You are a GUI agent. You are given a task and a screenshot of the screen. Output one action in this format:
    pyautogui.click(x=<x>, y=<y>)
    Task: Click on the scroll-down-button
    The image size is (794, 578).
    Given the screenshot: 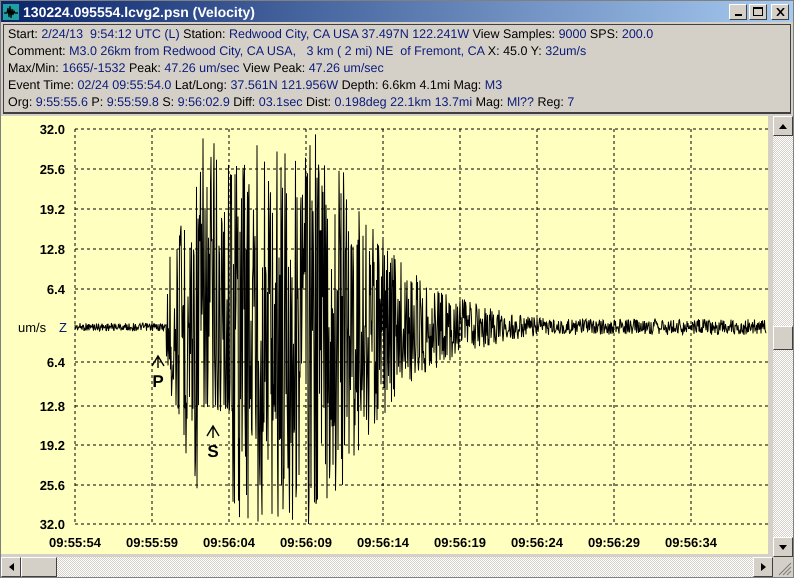 What is the action you would take?
    pyautogui.click(x=783, y=547)
    